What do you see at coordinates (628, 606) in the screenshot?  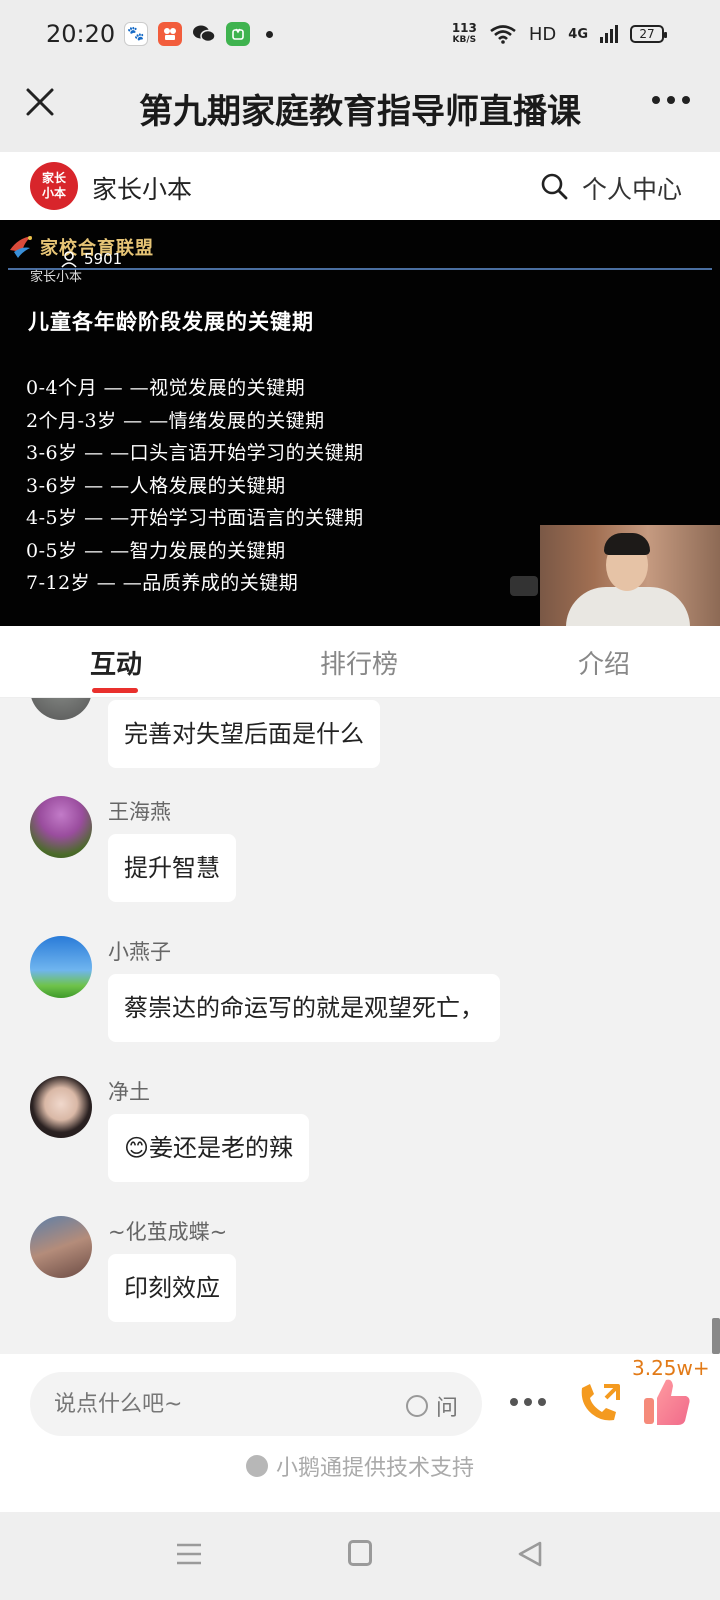 I see `speaker-body` at bounding box center [628, 606].